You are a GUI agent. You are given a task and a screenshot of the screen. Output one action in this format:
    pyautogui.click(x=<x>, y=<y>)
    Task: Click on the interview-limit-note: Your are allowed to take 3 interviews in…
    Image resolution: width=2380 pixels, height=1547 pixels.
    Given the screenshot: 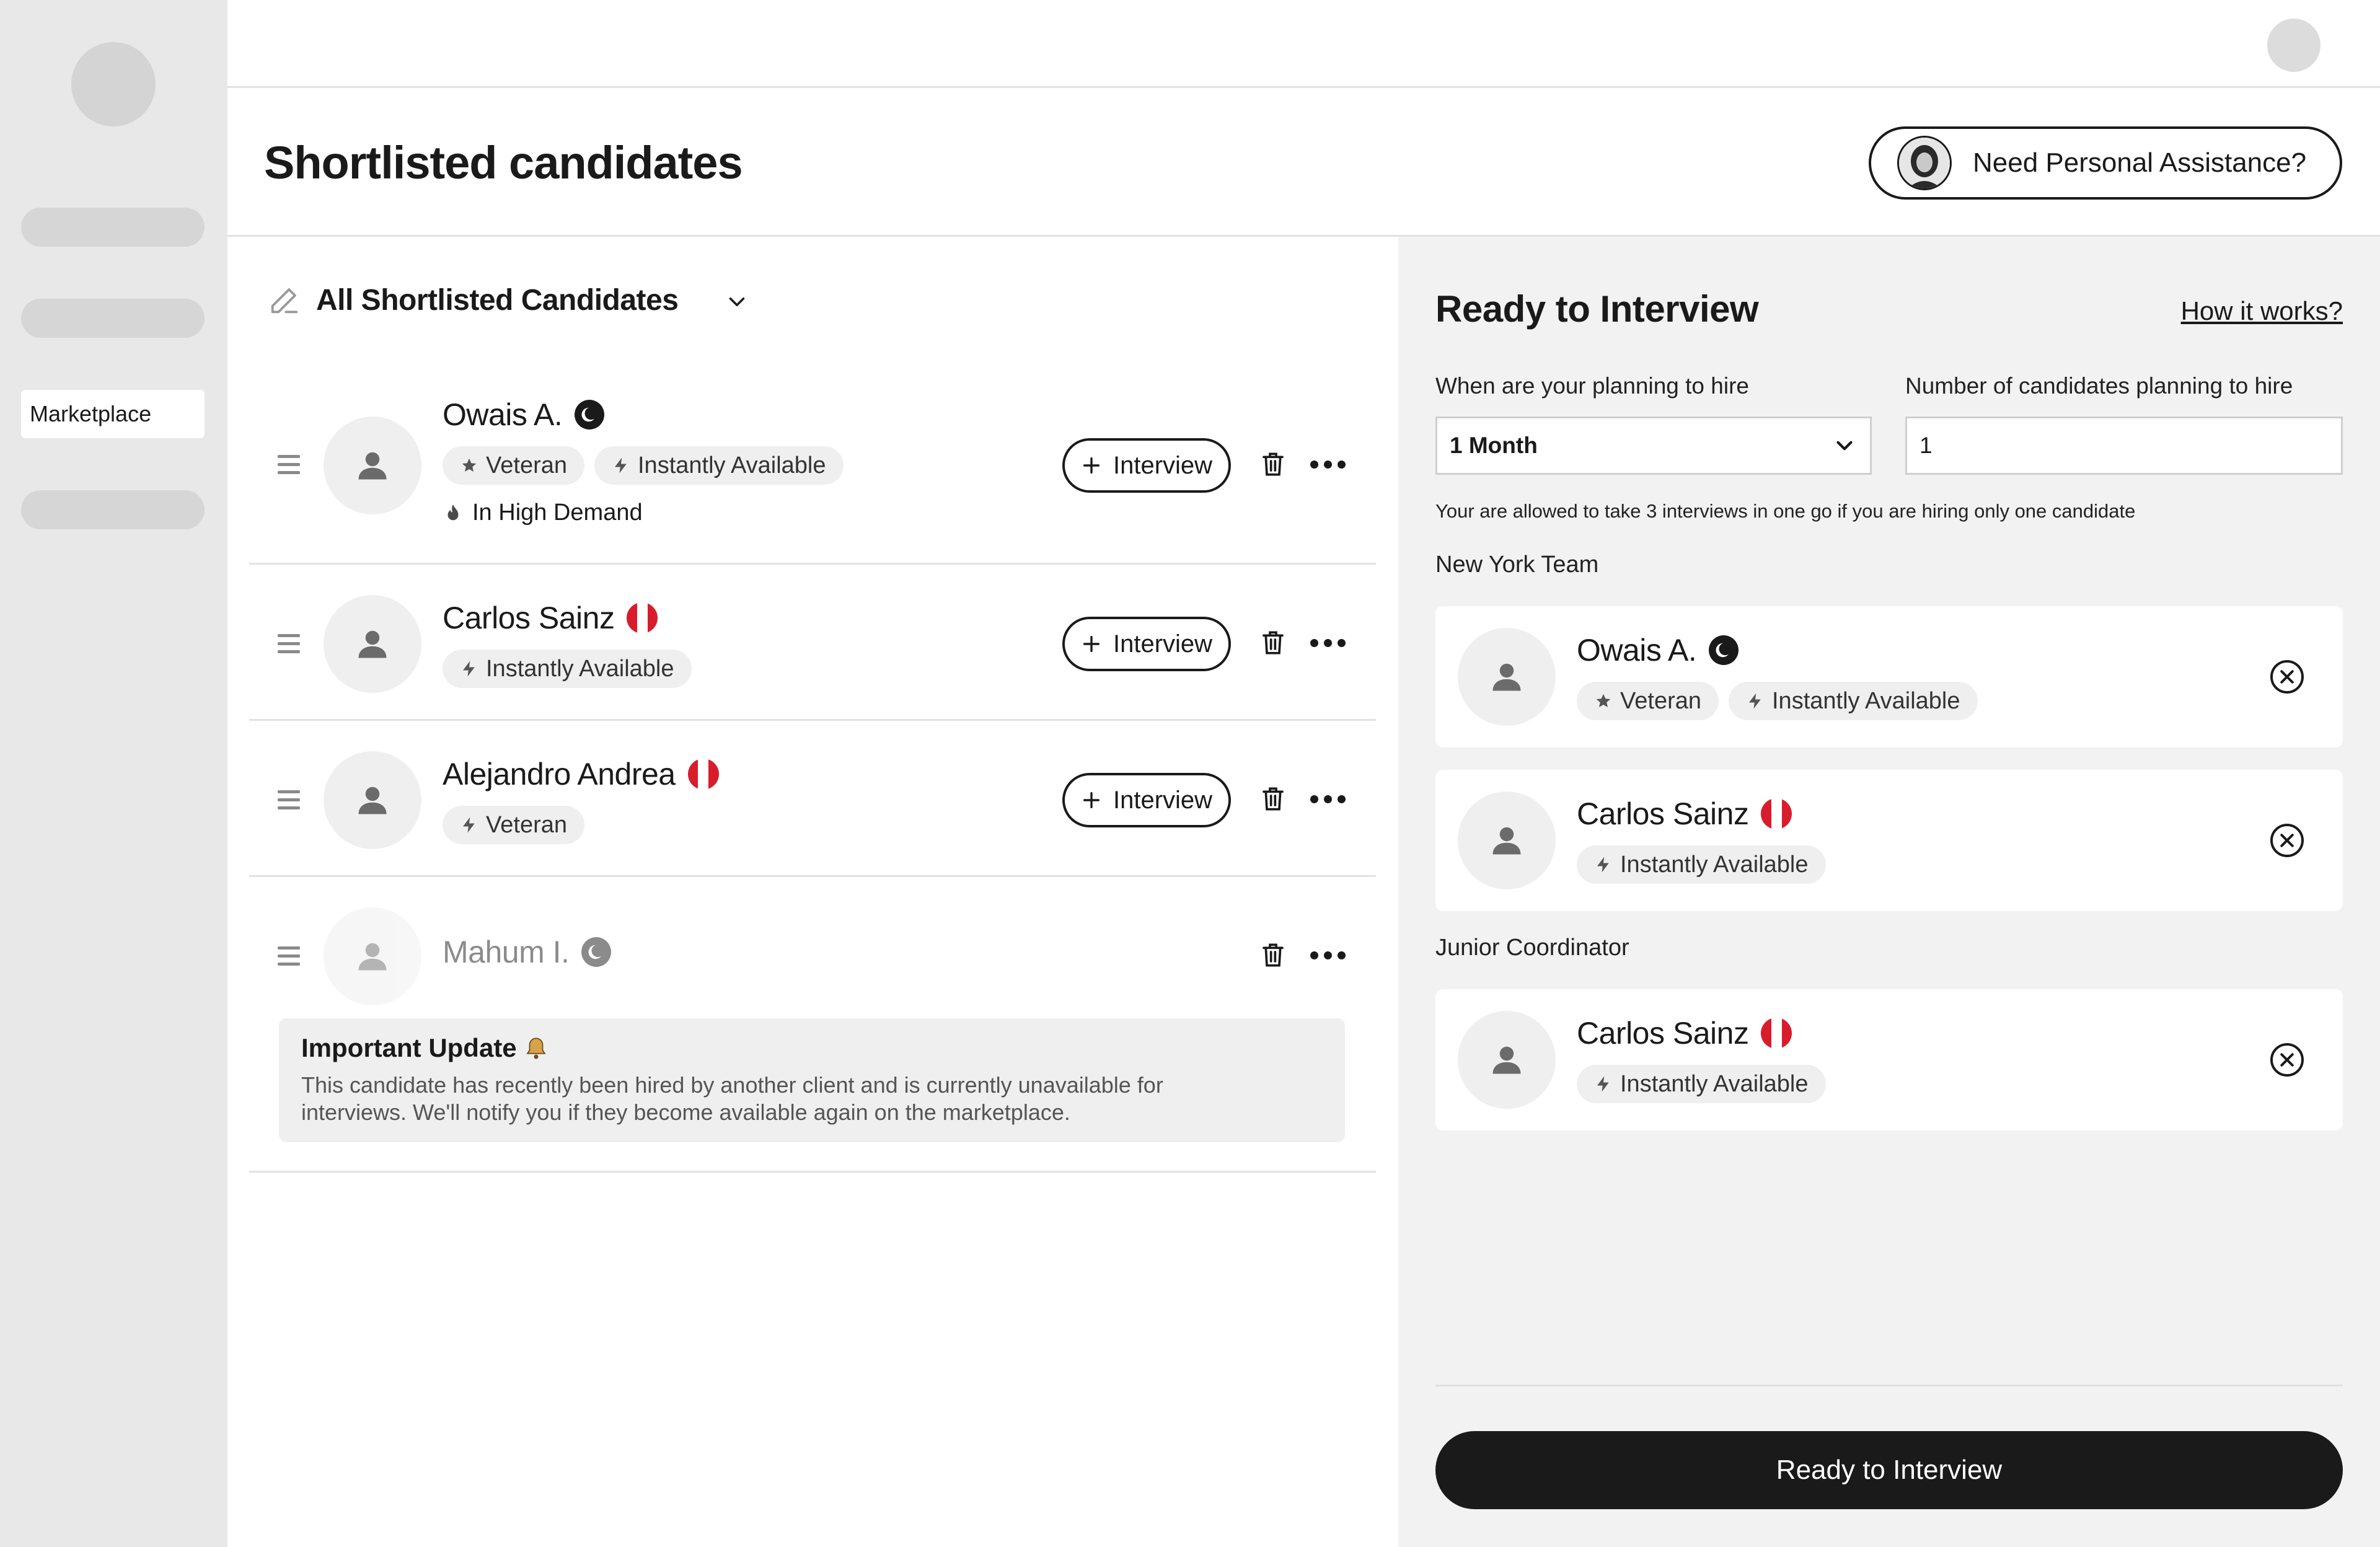 What is the action you would take?
    pyautogui.click(x=1785, y=511)
    